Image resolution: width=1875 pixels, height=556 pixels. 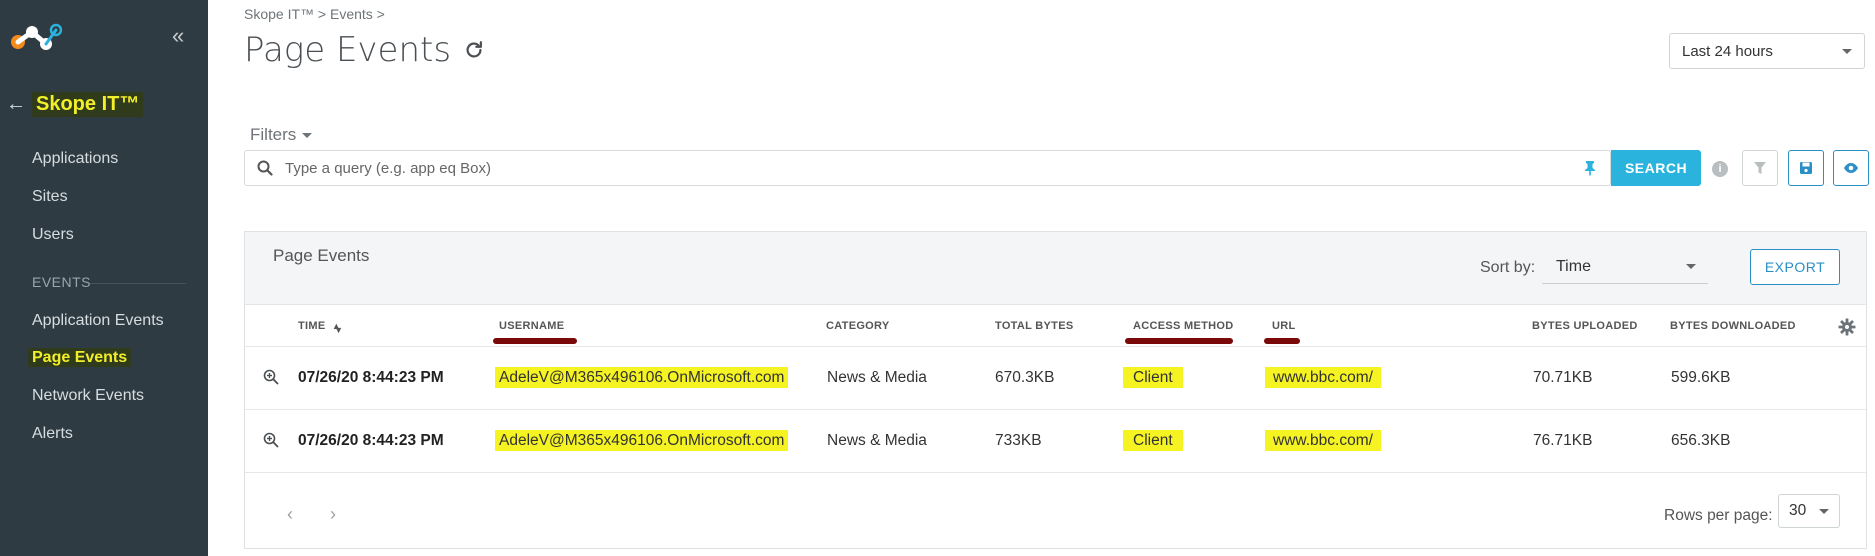 I want to click on collapse-sidebar-icon: «, so click(x=178, y=36).